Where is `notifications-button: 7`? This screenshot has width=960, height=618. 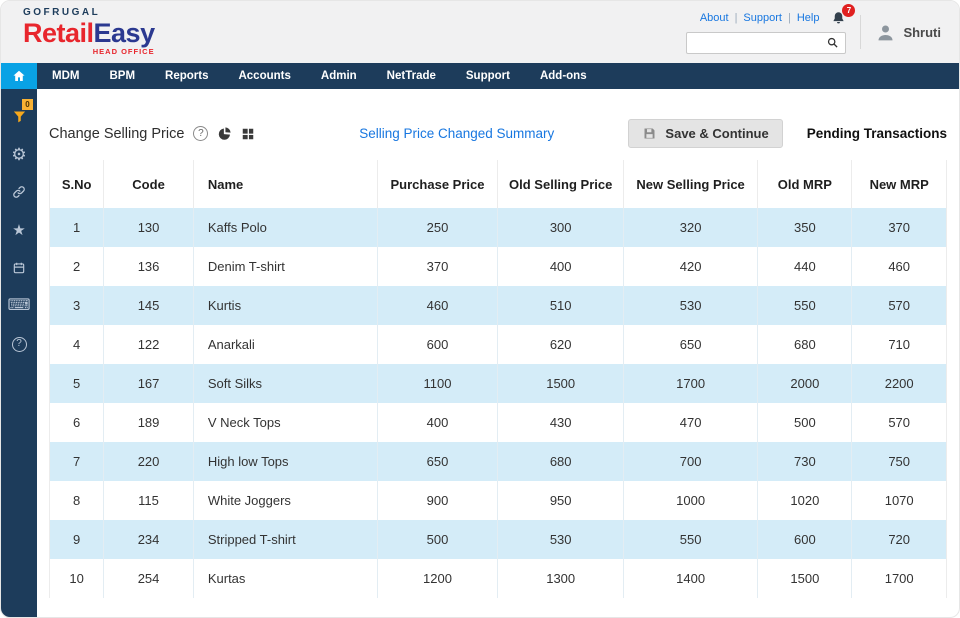
notifications-button: 7 is located at coordinates (843, 14).